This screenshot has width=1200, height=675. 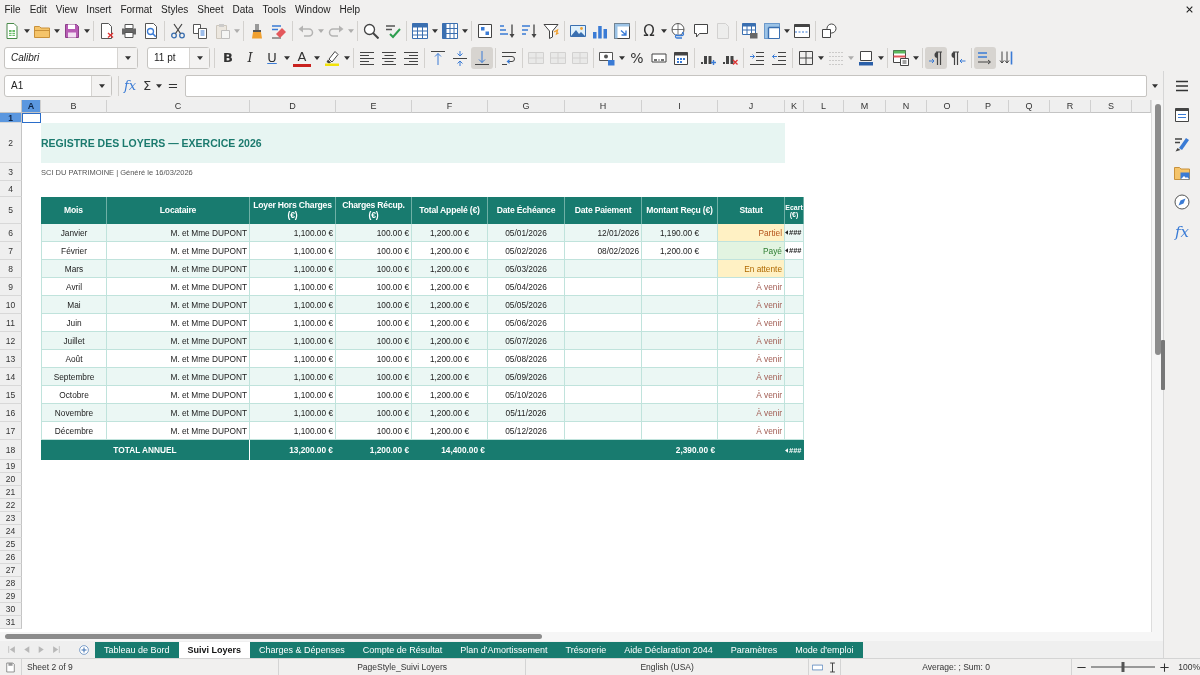 What do you see at coordinates (1182, 173) in the screenshot?
I see `gallery-icon` at bounding box center [1182, 173].